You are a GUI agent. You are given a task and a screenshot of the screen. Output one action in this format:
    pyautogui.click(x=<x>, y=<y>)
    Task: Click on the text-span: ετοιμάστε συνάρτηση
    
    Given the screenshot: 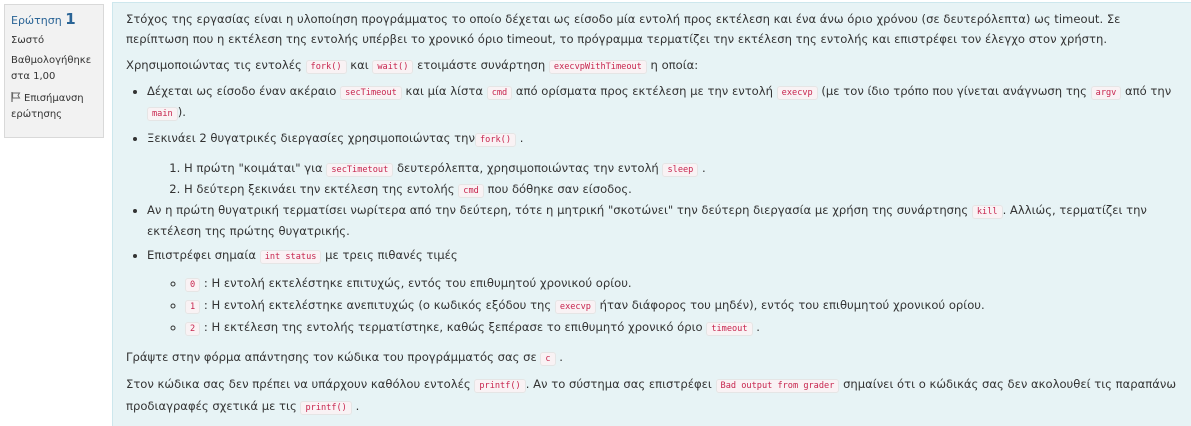 What is the action you would take?
    pyautogui.click(x=481, y=65)
    